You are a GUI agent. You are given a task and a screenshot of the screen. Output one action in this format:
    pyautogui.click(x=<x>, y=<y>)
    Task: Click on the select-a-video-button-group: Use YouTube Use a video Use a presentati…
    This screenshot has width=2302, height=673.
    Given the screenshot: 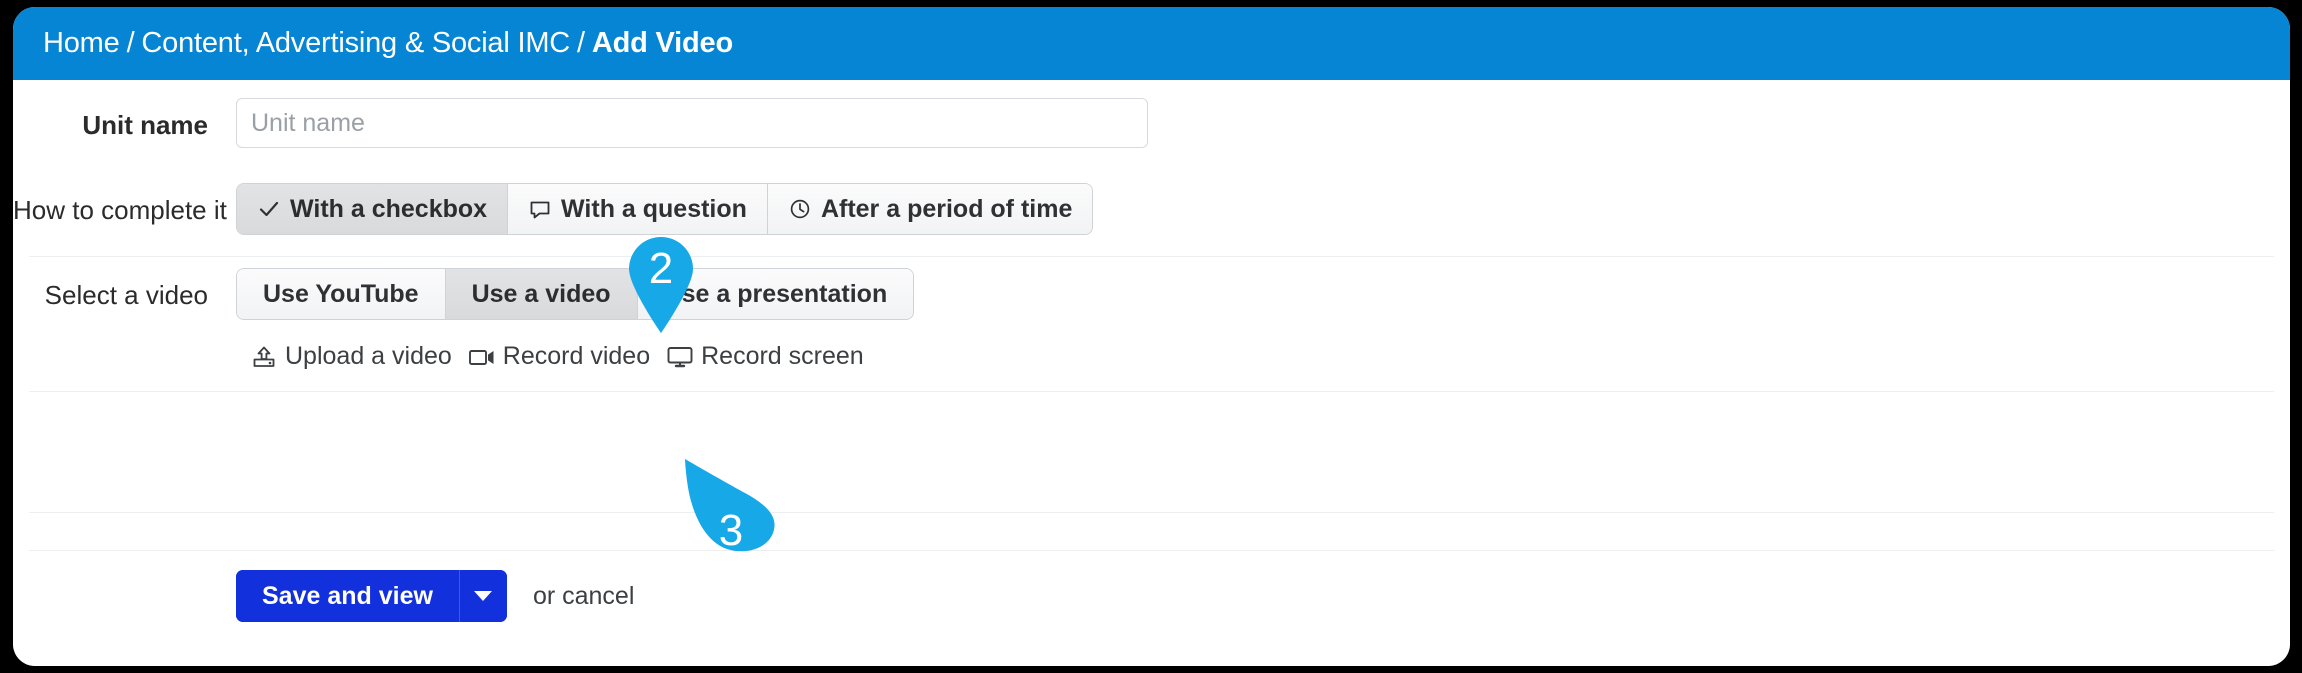 What is the action you would take?
    pyautogui.click(x=575, y=294)
    